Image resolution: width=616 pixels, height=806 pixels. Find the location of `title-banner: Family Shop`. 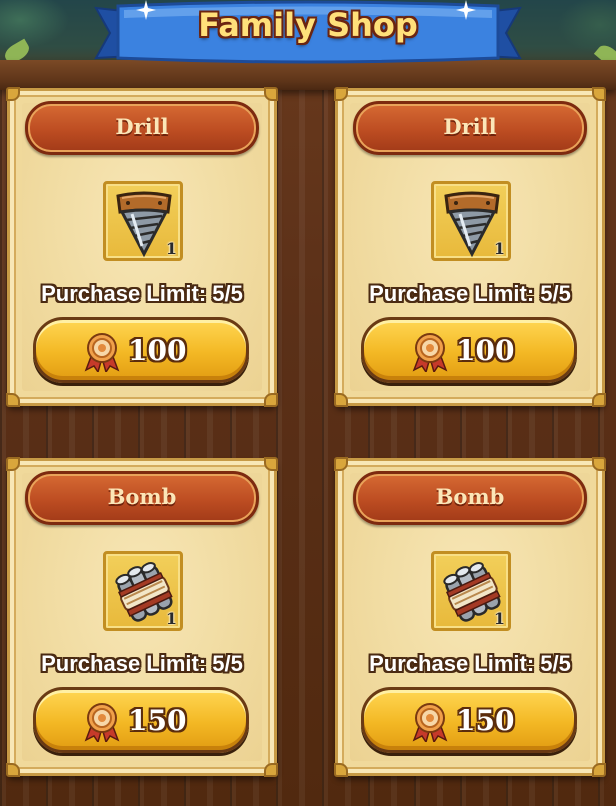

title-banner: Family Shop is located at coordinates (308, 33).